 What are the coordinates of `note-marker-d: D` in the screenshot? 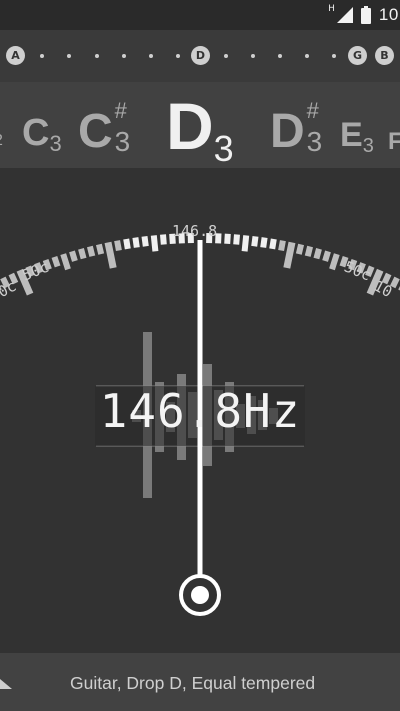 It's located at (200, 55).